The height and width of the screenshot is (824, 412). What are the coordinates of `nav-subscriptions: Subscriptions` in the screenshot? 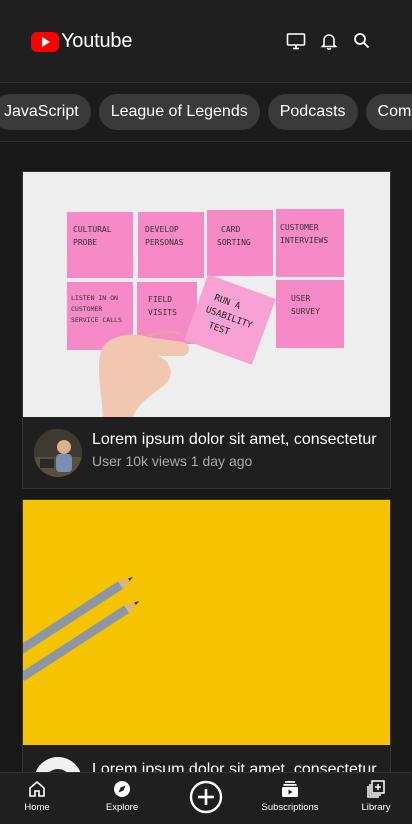 It's located at (290, 796).